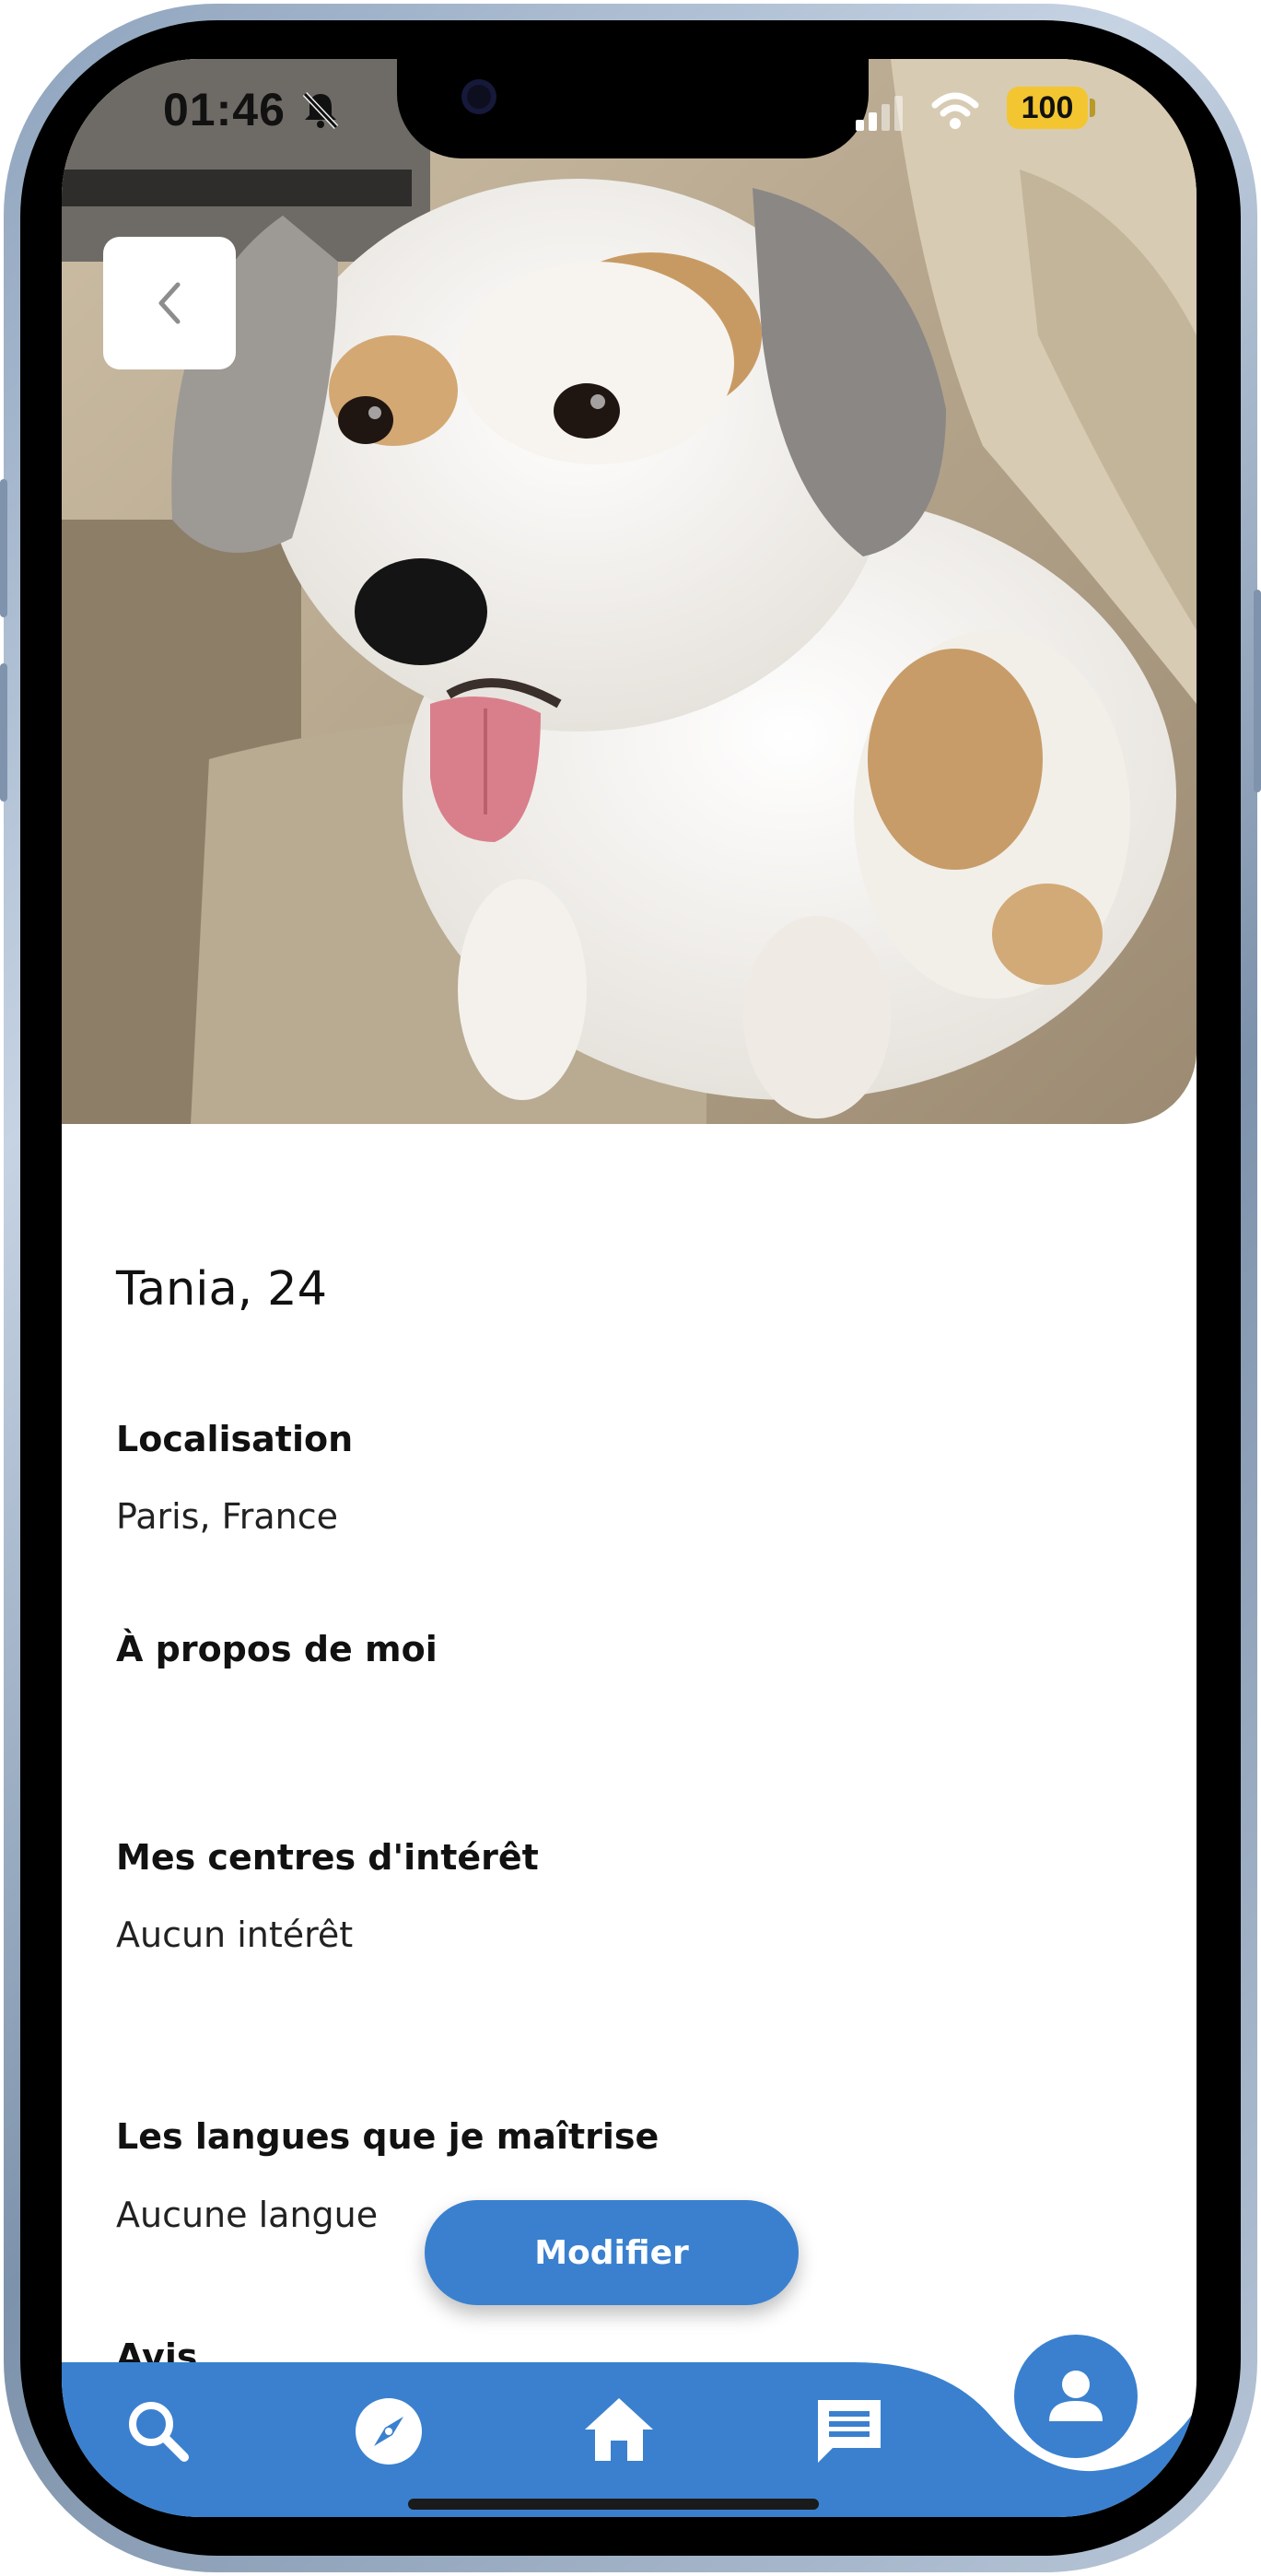 This screenshot has width=1261, height=2576. What do you see at coordinates (612, 2252) in the screenshot?
I see `modify-button: Modifier` at bounding box center [612, 2252].